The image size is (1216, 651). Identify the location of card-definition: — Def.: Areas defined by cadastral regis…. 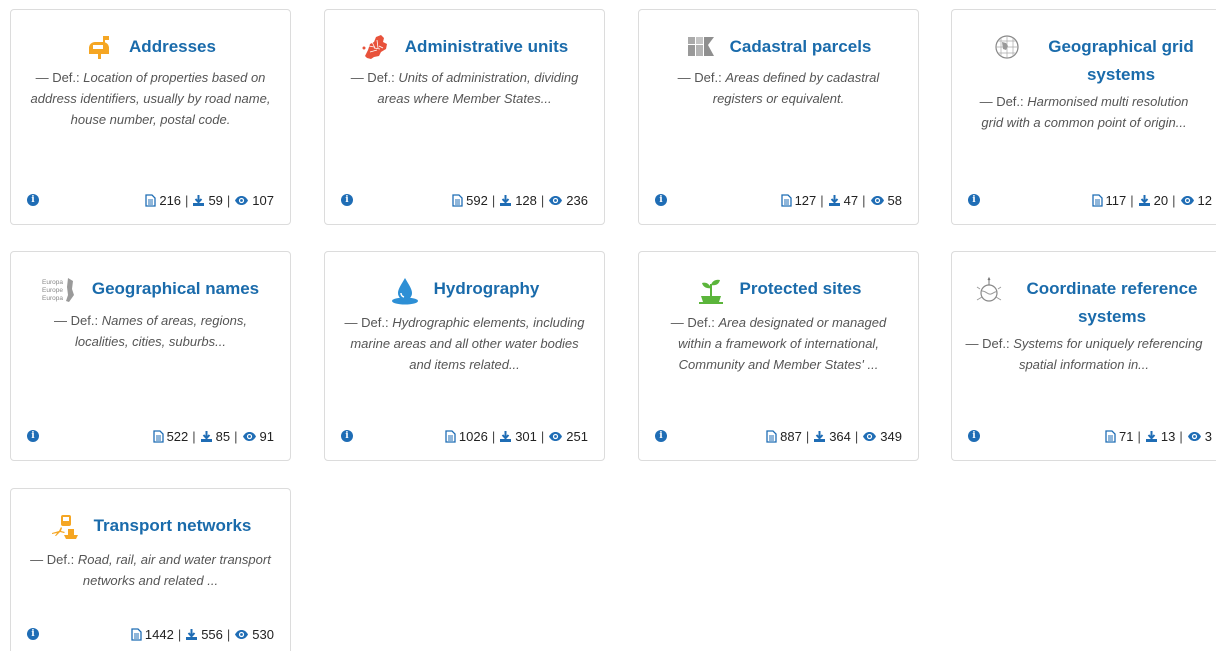
(778, 88).